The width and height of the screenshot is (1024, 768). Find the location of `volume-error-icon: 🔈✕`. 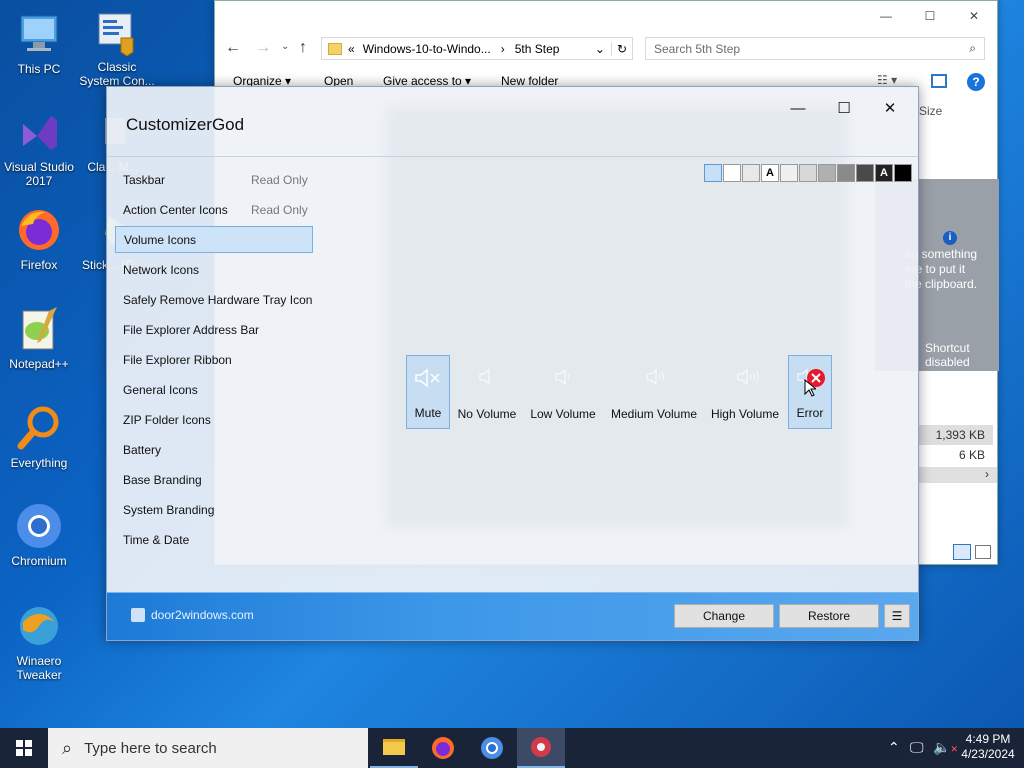

volume-error-icon: 🔈✕ is located at coordinates (945, 747).